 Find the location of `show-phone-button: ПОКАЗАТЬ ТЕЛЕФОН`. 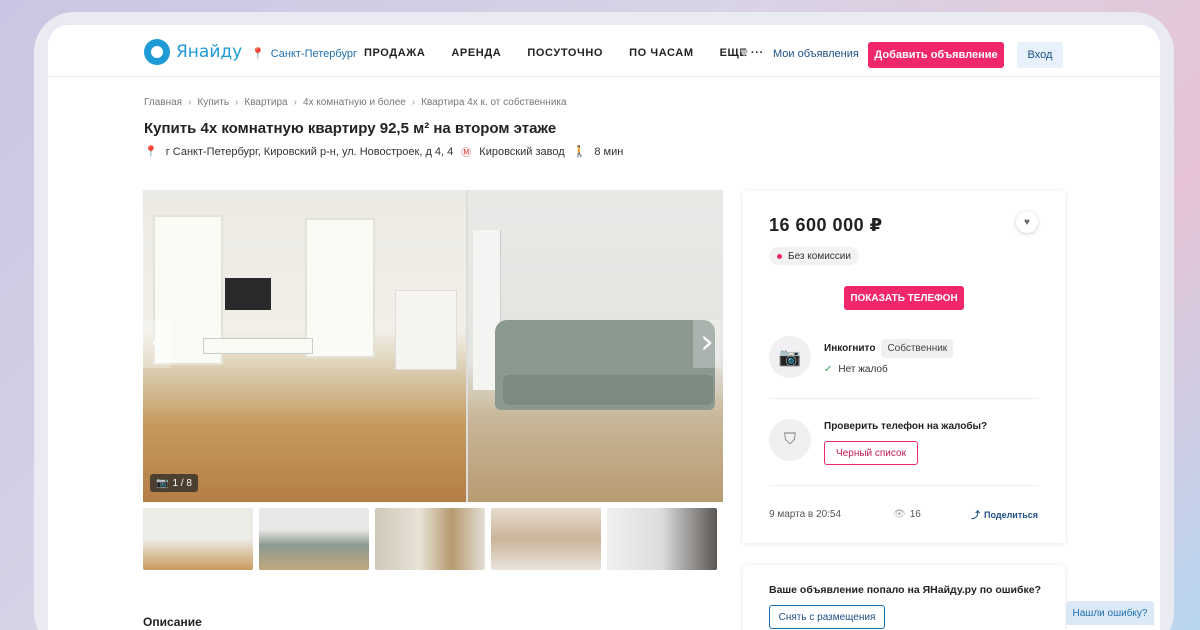

show-phone-button: ПОКАЗАТЬ ТЕЛЕФОН is located at coordinates (904, 298).